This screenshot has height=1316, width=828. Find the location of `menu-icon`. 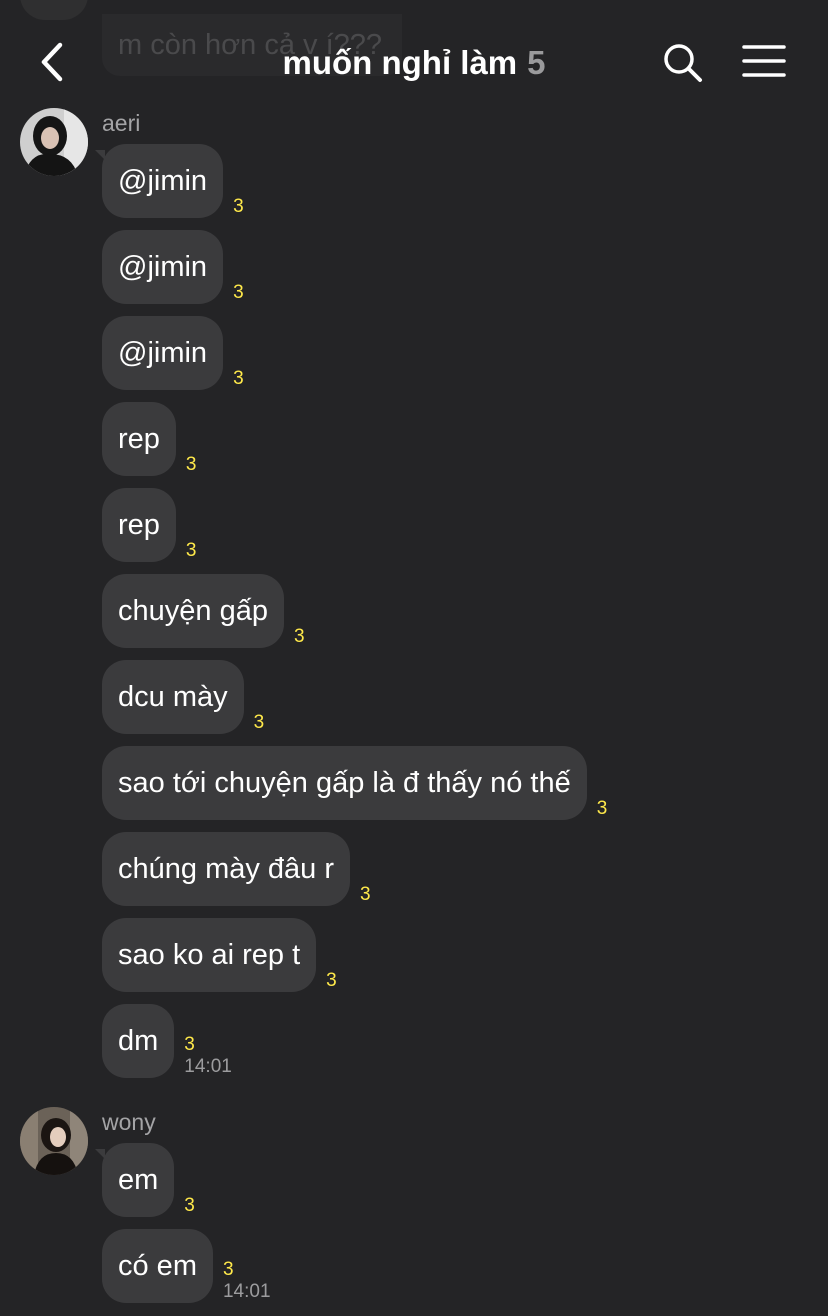

menu-icon is located at coordinates (764, 61).